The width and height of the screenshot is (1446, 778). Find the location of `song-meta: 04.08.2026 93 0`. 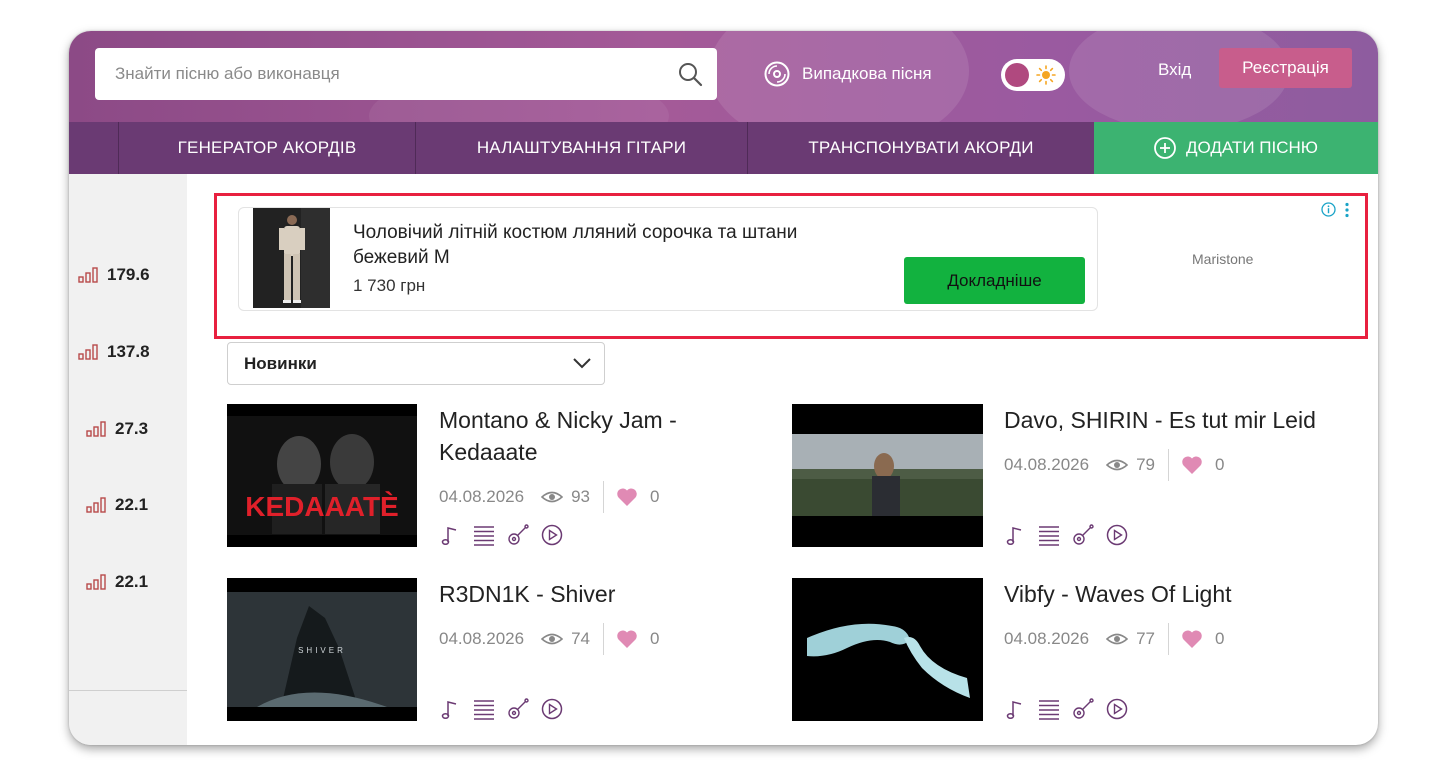

song-meta: 04.08.2026 93 0 is located at coordinates (549, 497).